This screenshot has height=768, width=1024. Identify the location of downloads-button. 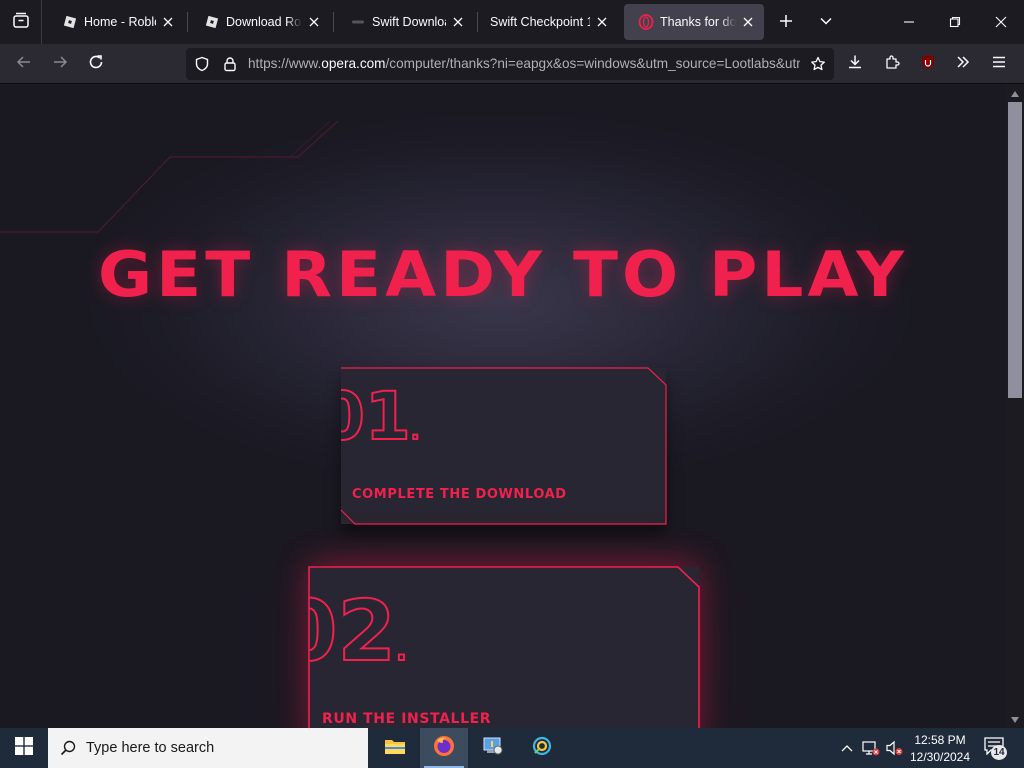
(855, 64).